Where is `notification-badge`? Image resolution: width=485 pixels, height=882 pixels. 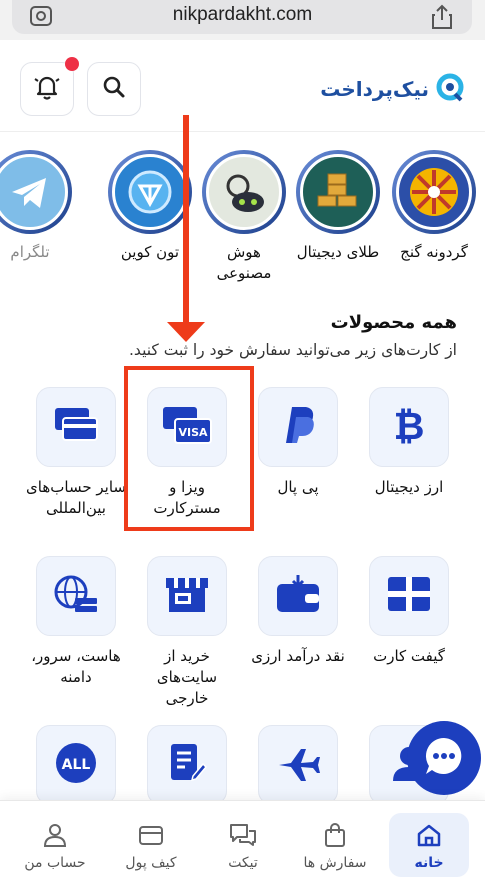
notification-badge is located at coordinates (72, 64).